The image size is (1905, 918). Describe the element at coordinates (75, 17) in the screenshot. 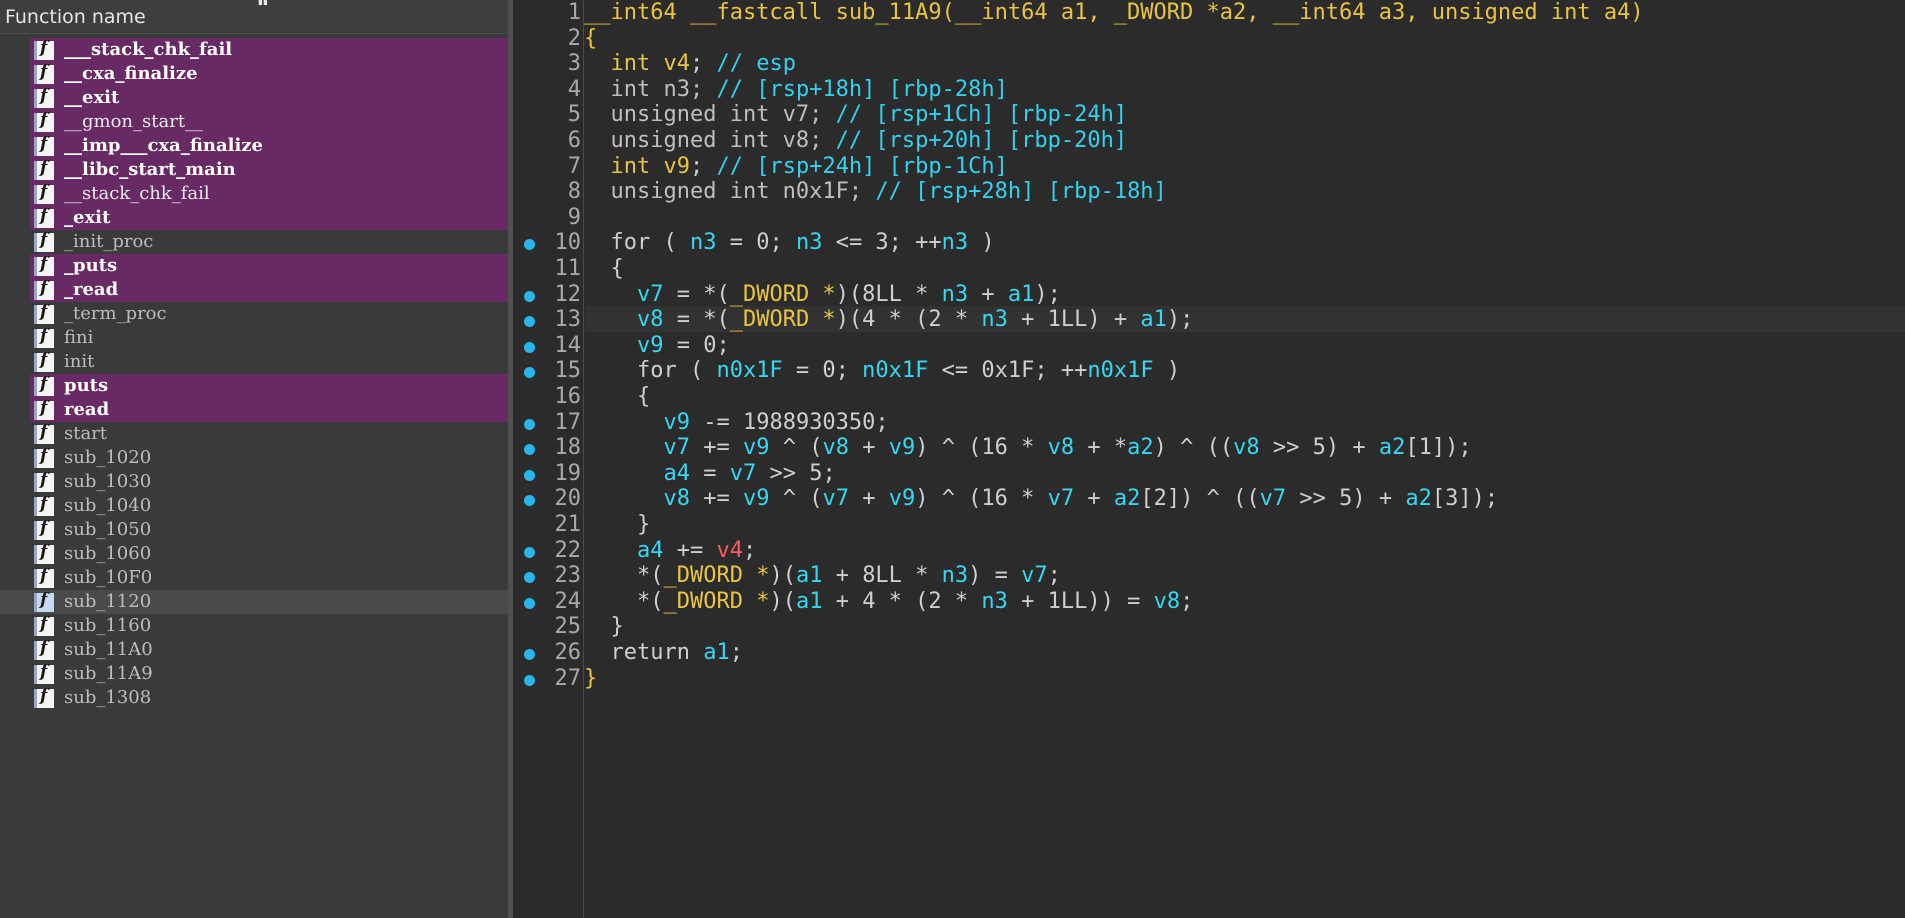

I see `column-header-function-name: Function name` at that location.